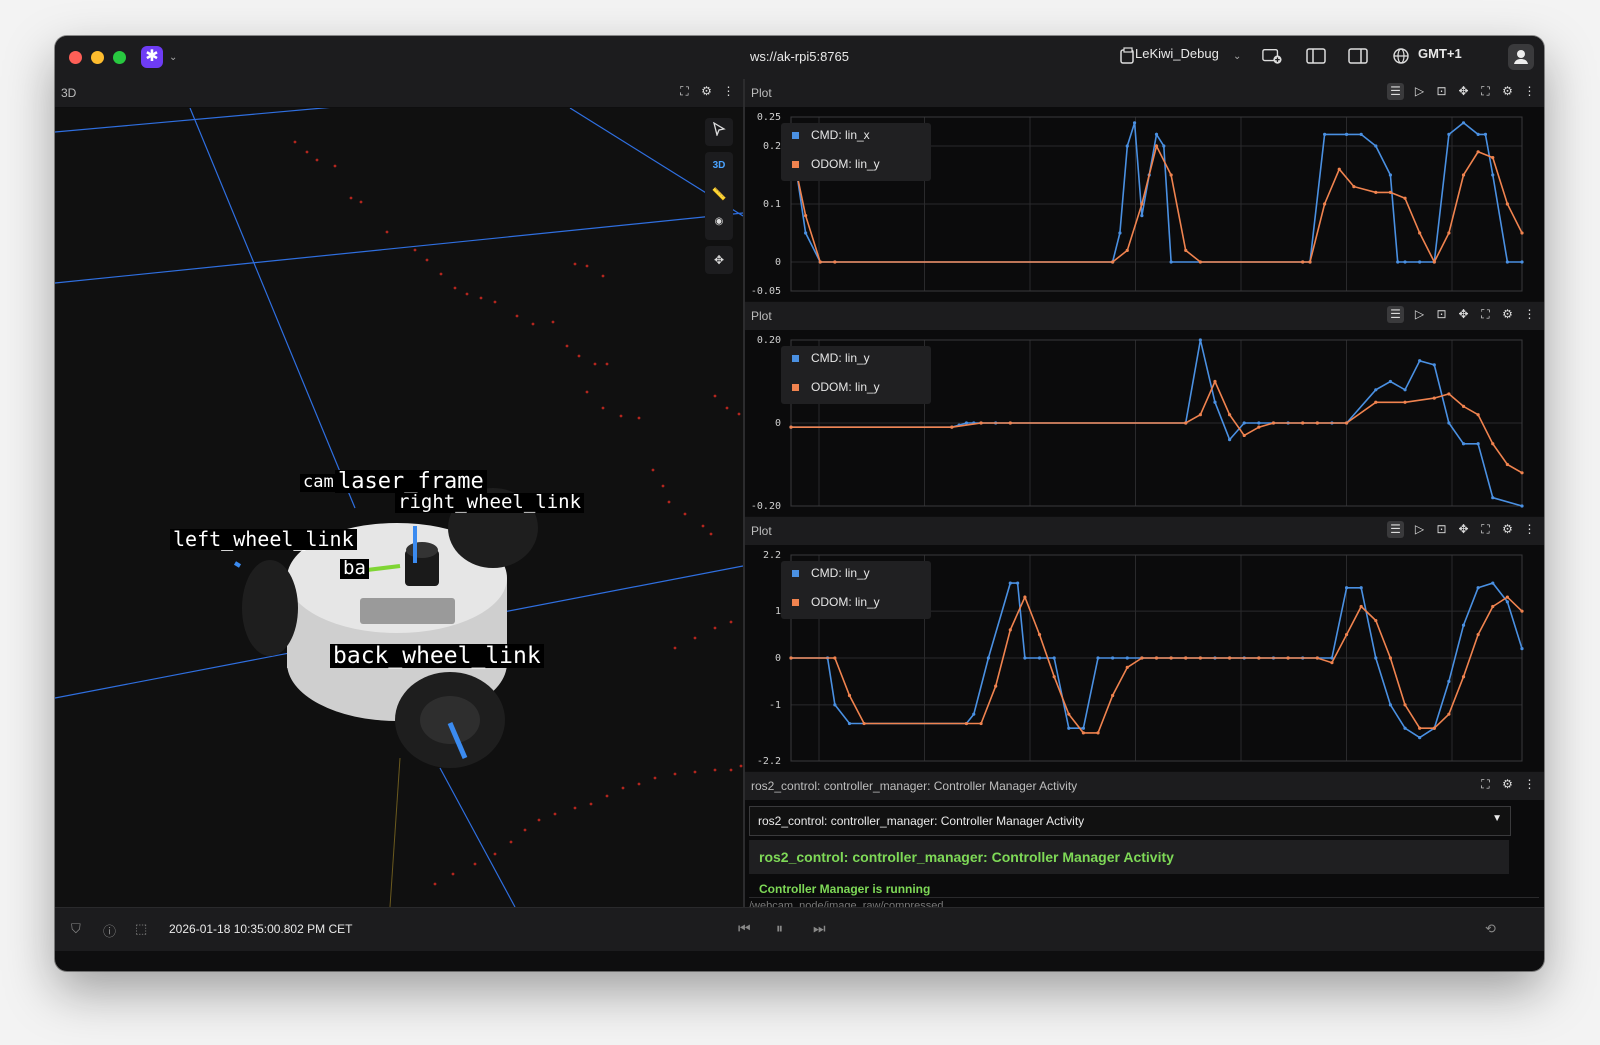  Describe the element at coordinates (719, 132) in the screenshot. I see `select-tool-button` at that location.